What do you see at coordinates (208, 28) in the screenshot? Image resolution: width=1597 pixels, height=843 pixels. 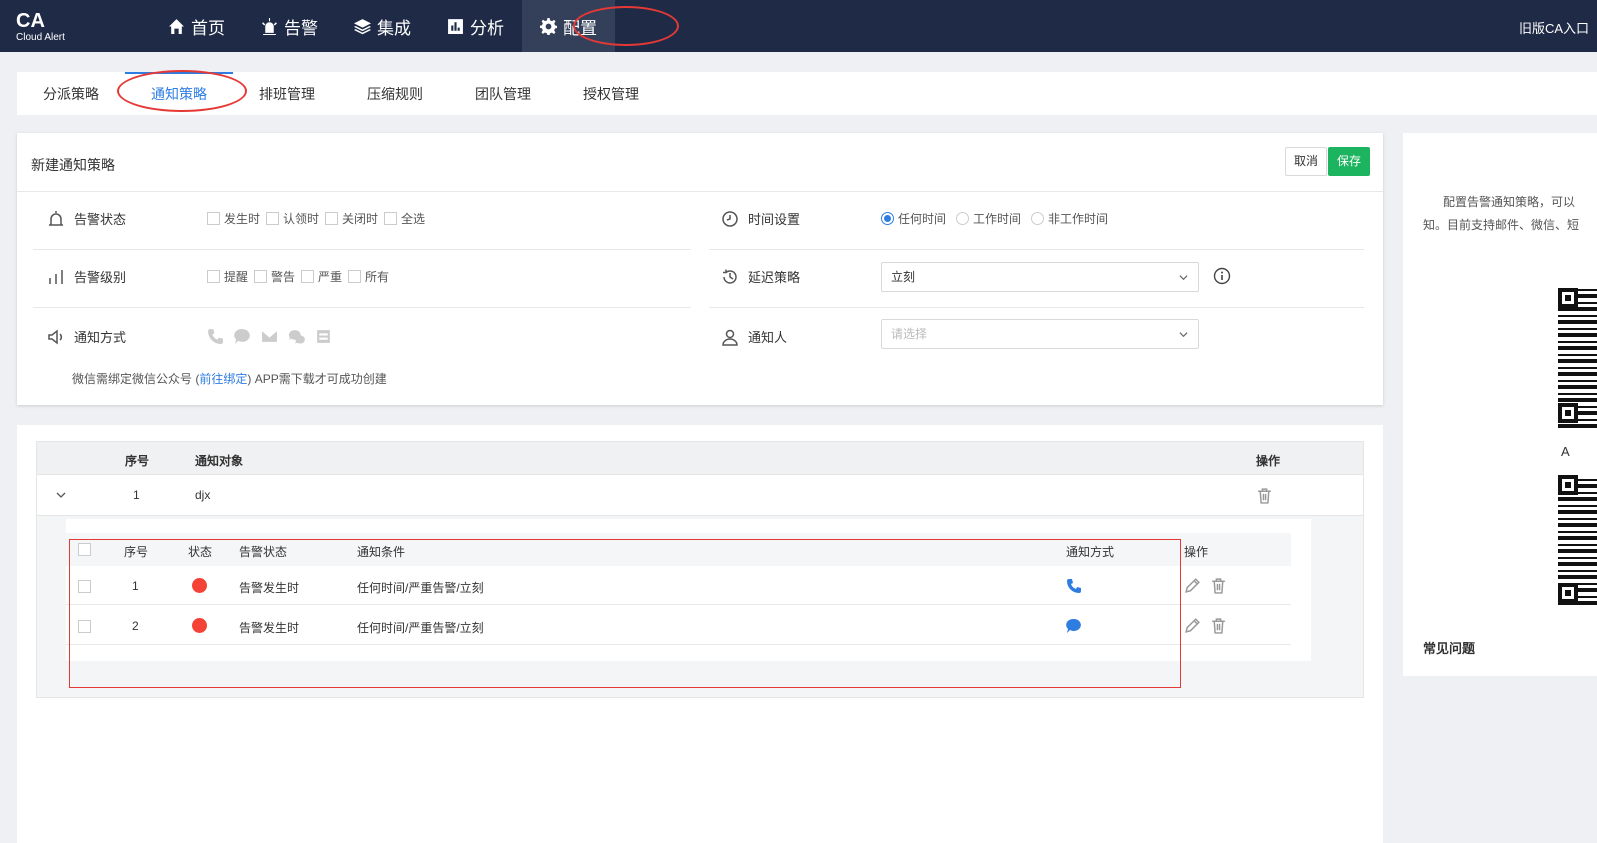 I see `nav-label: 首页` at bounding box center [208, 28].